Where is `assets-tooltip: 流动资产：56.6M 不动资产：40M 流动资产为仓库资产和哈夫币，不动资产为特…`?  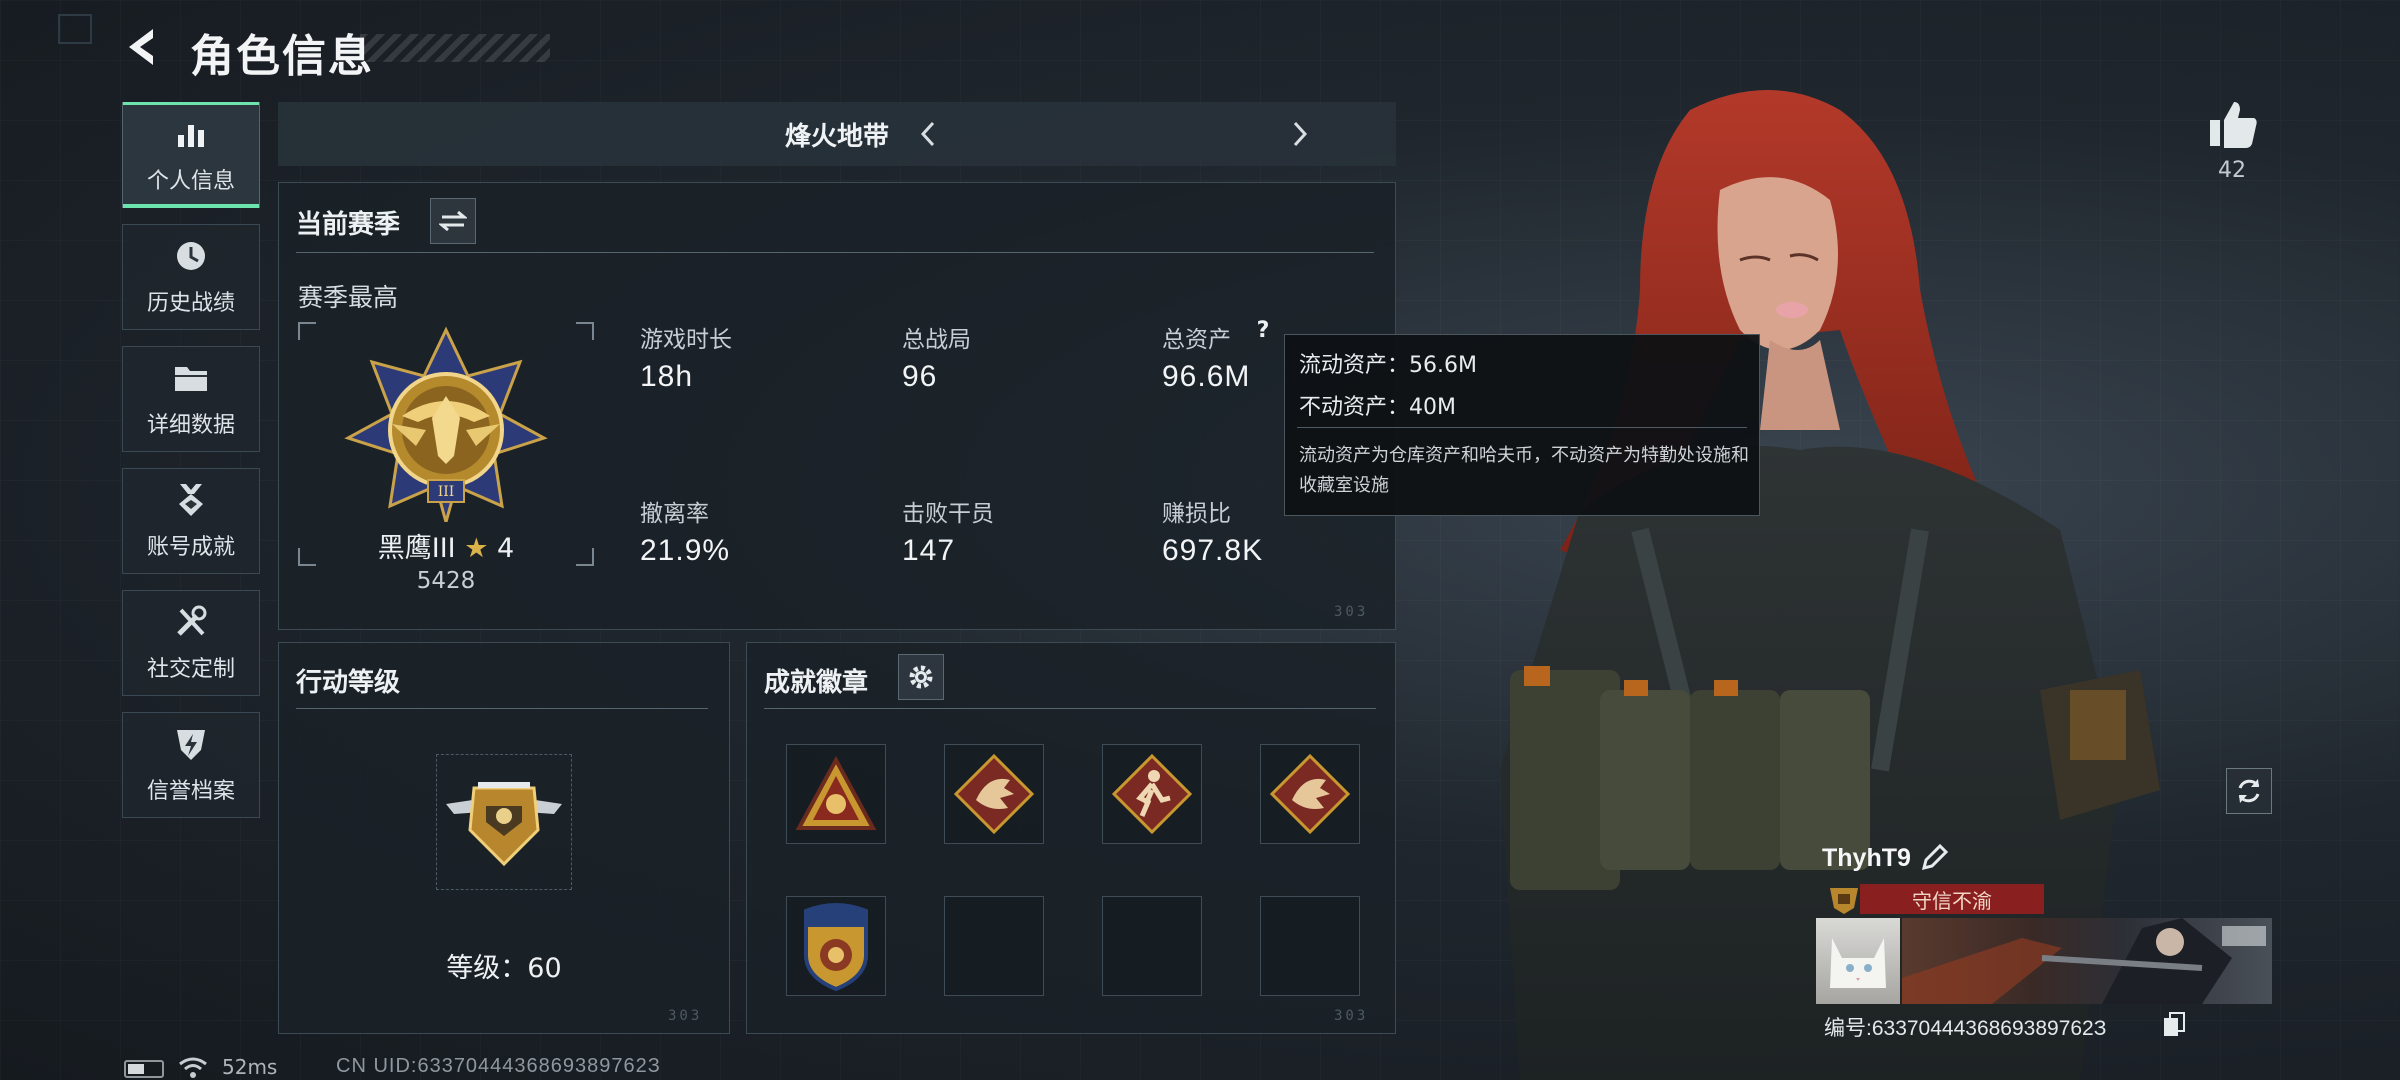 assets-tooltip: 流动资产：56.6M 不动资产：40M 流动资产为仓库资产和哈夫币，不动资产为特… is located at coordinates (1522, 425).